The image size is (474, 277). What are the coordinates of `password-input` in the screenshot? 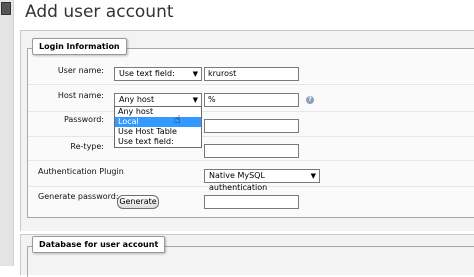 It's located at (251, 126).